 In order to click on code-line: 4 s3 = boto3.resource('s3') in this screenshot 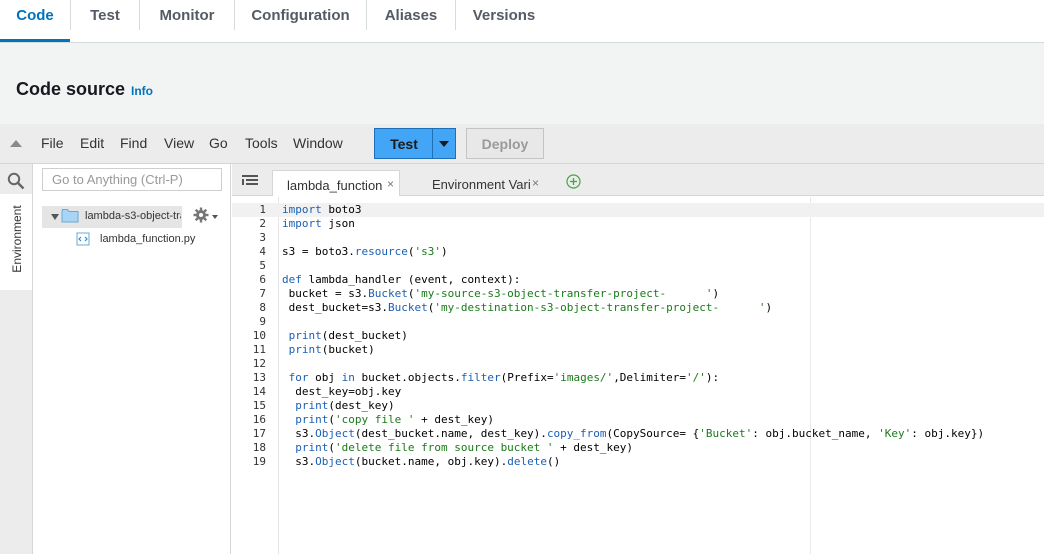, I will do `click(638, 252)`.